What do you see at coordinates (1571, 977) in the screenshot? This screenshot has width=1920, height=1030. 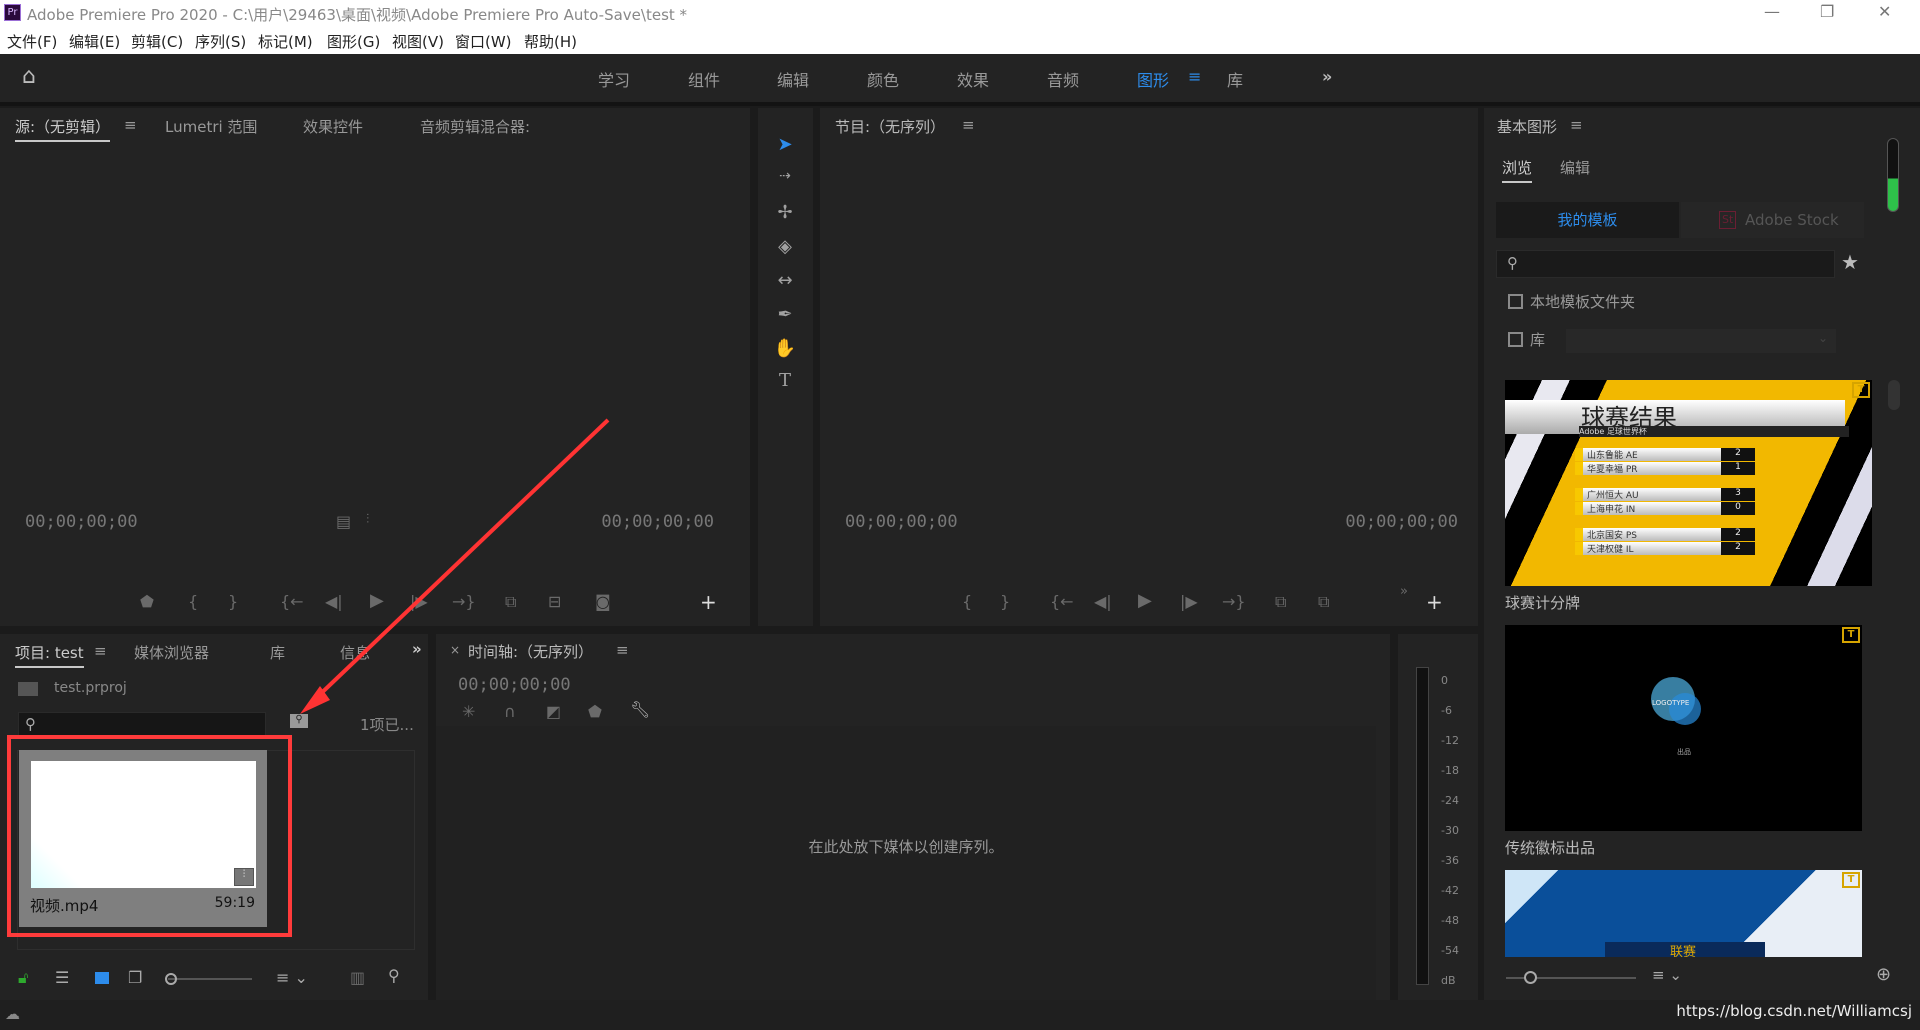 I see `thumbnail-size-slider` at bounding box center [1571, 977].